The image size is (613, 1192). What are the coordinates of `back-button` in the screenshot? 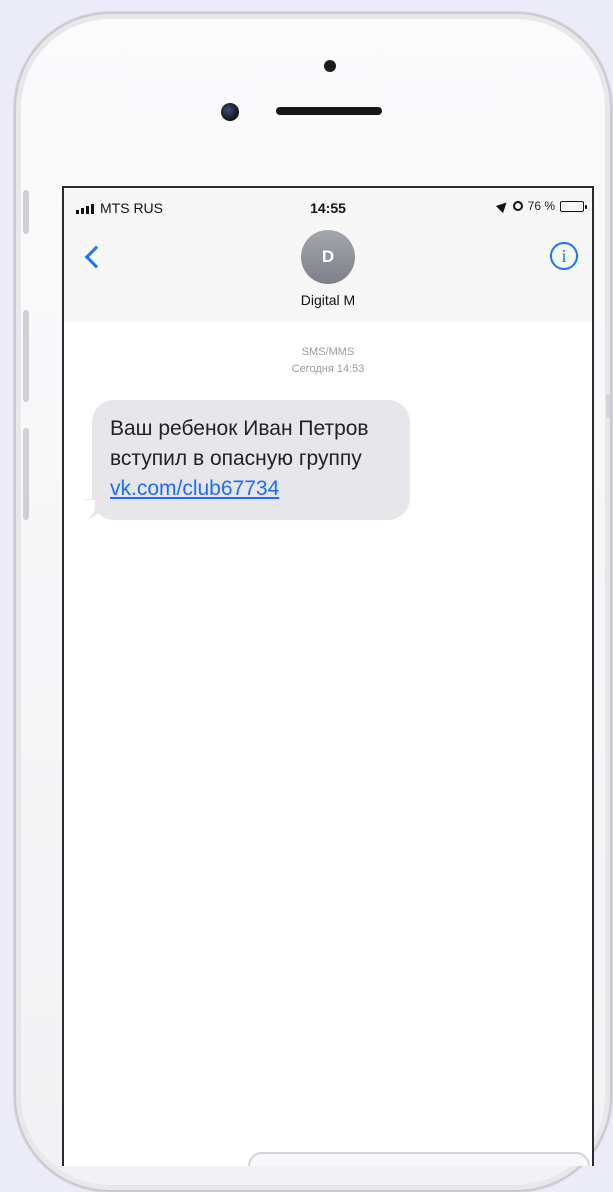 It's located at (93, 257).